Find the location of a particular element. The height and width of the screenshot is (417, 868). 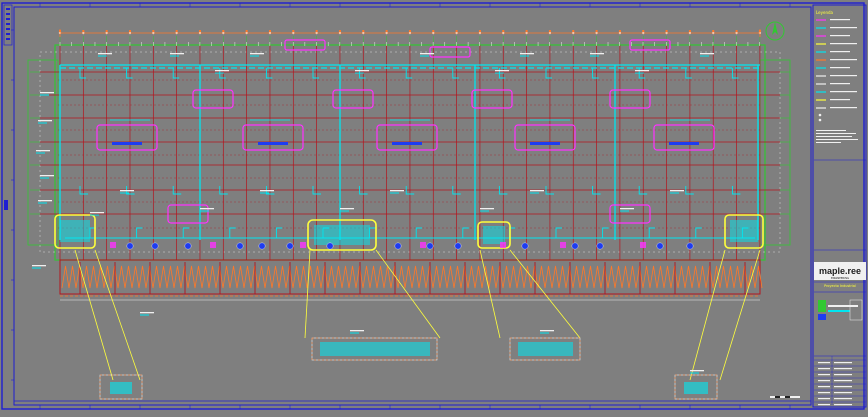

logo-subtitle: ENGINEERING is located at coordinates (840, 278).